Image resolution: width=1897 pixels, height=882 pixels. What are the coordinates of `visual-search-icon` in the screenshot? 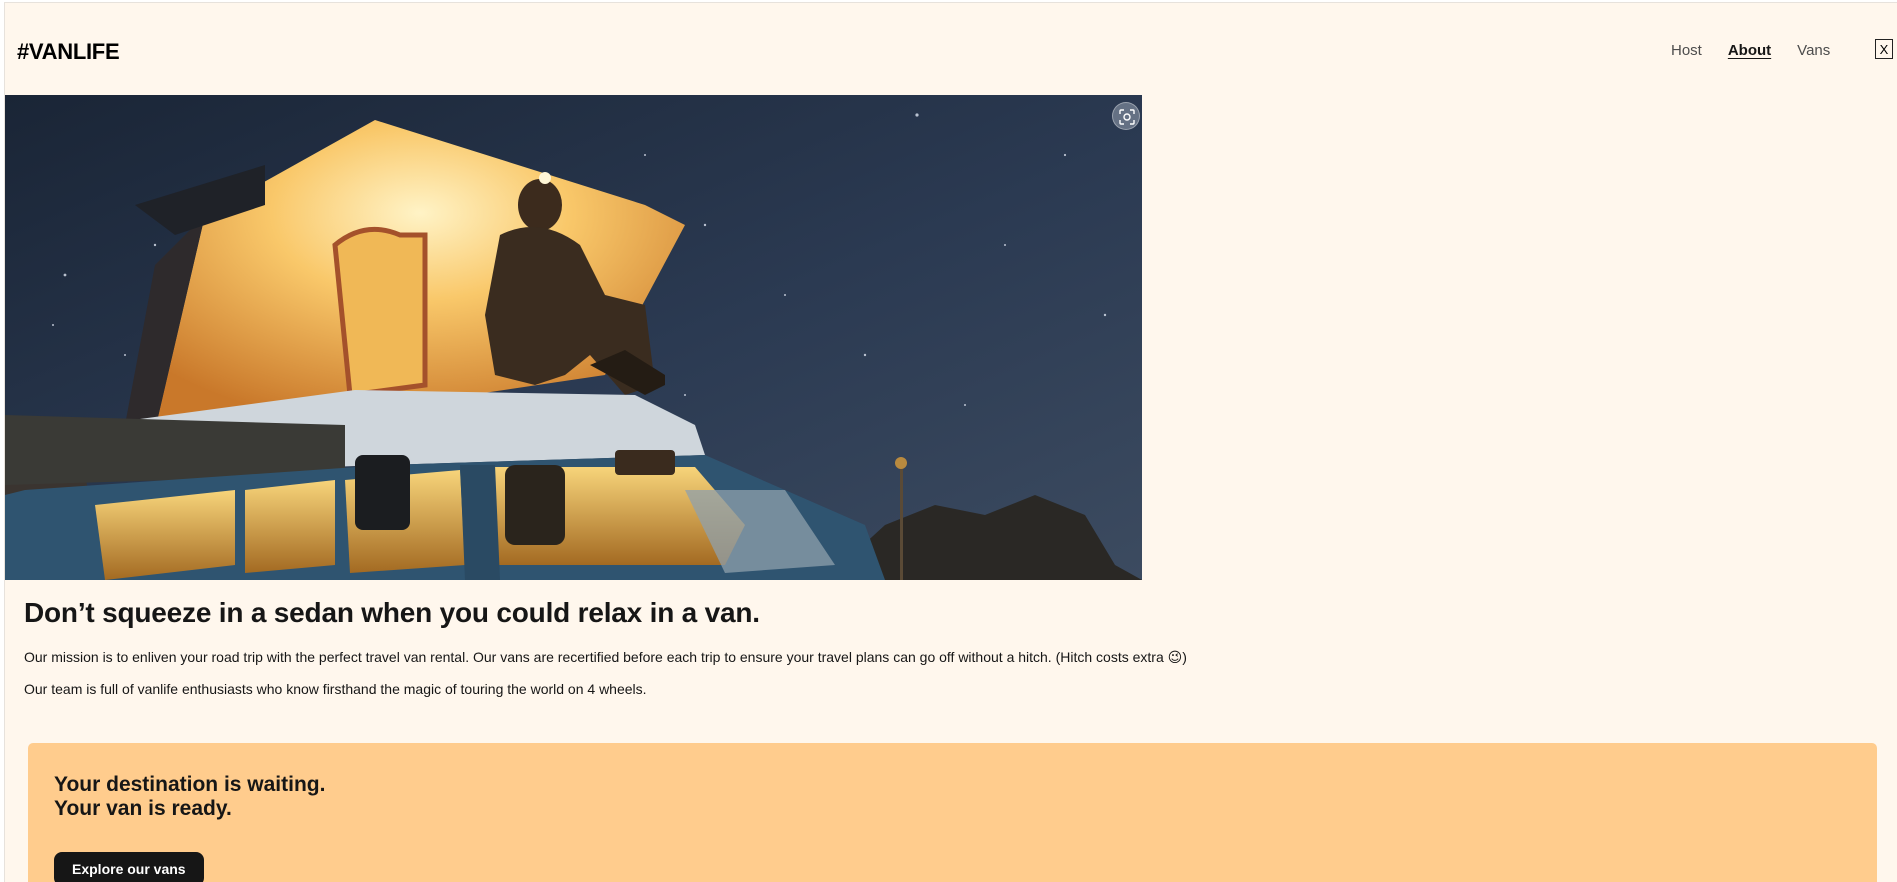 It's located at (1127, 117).